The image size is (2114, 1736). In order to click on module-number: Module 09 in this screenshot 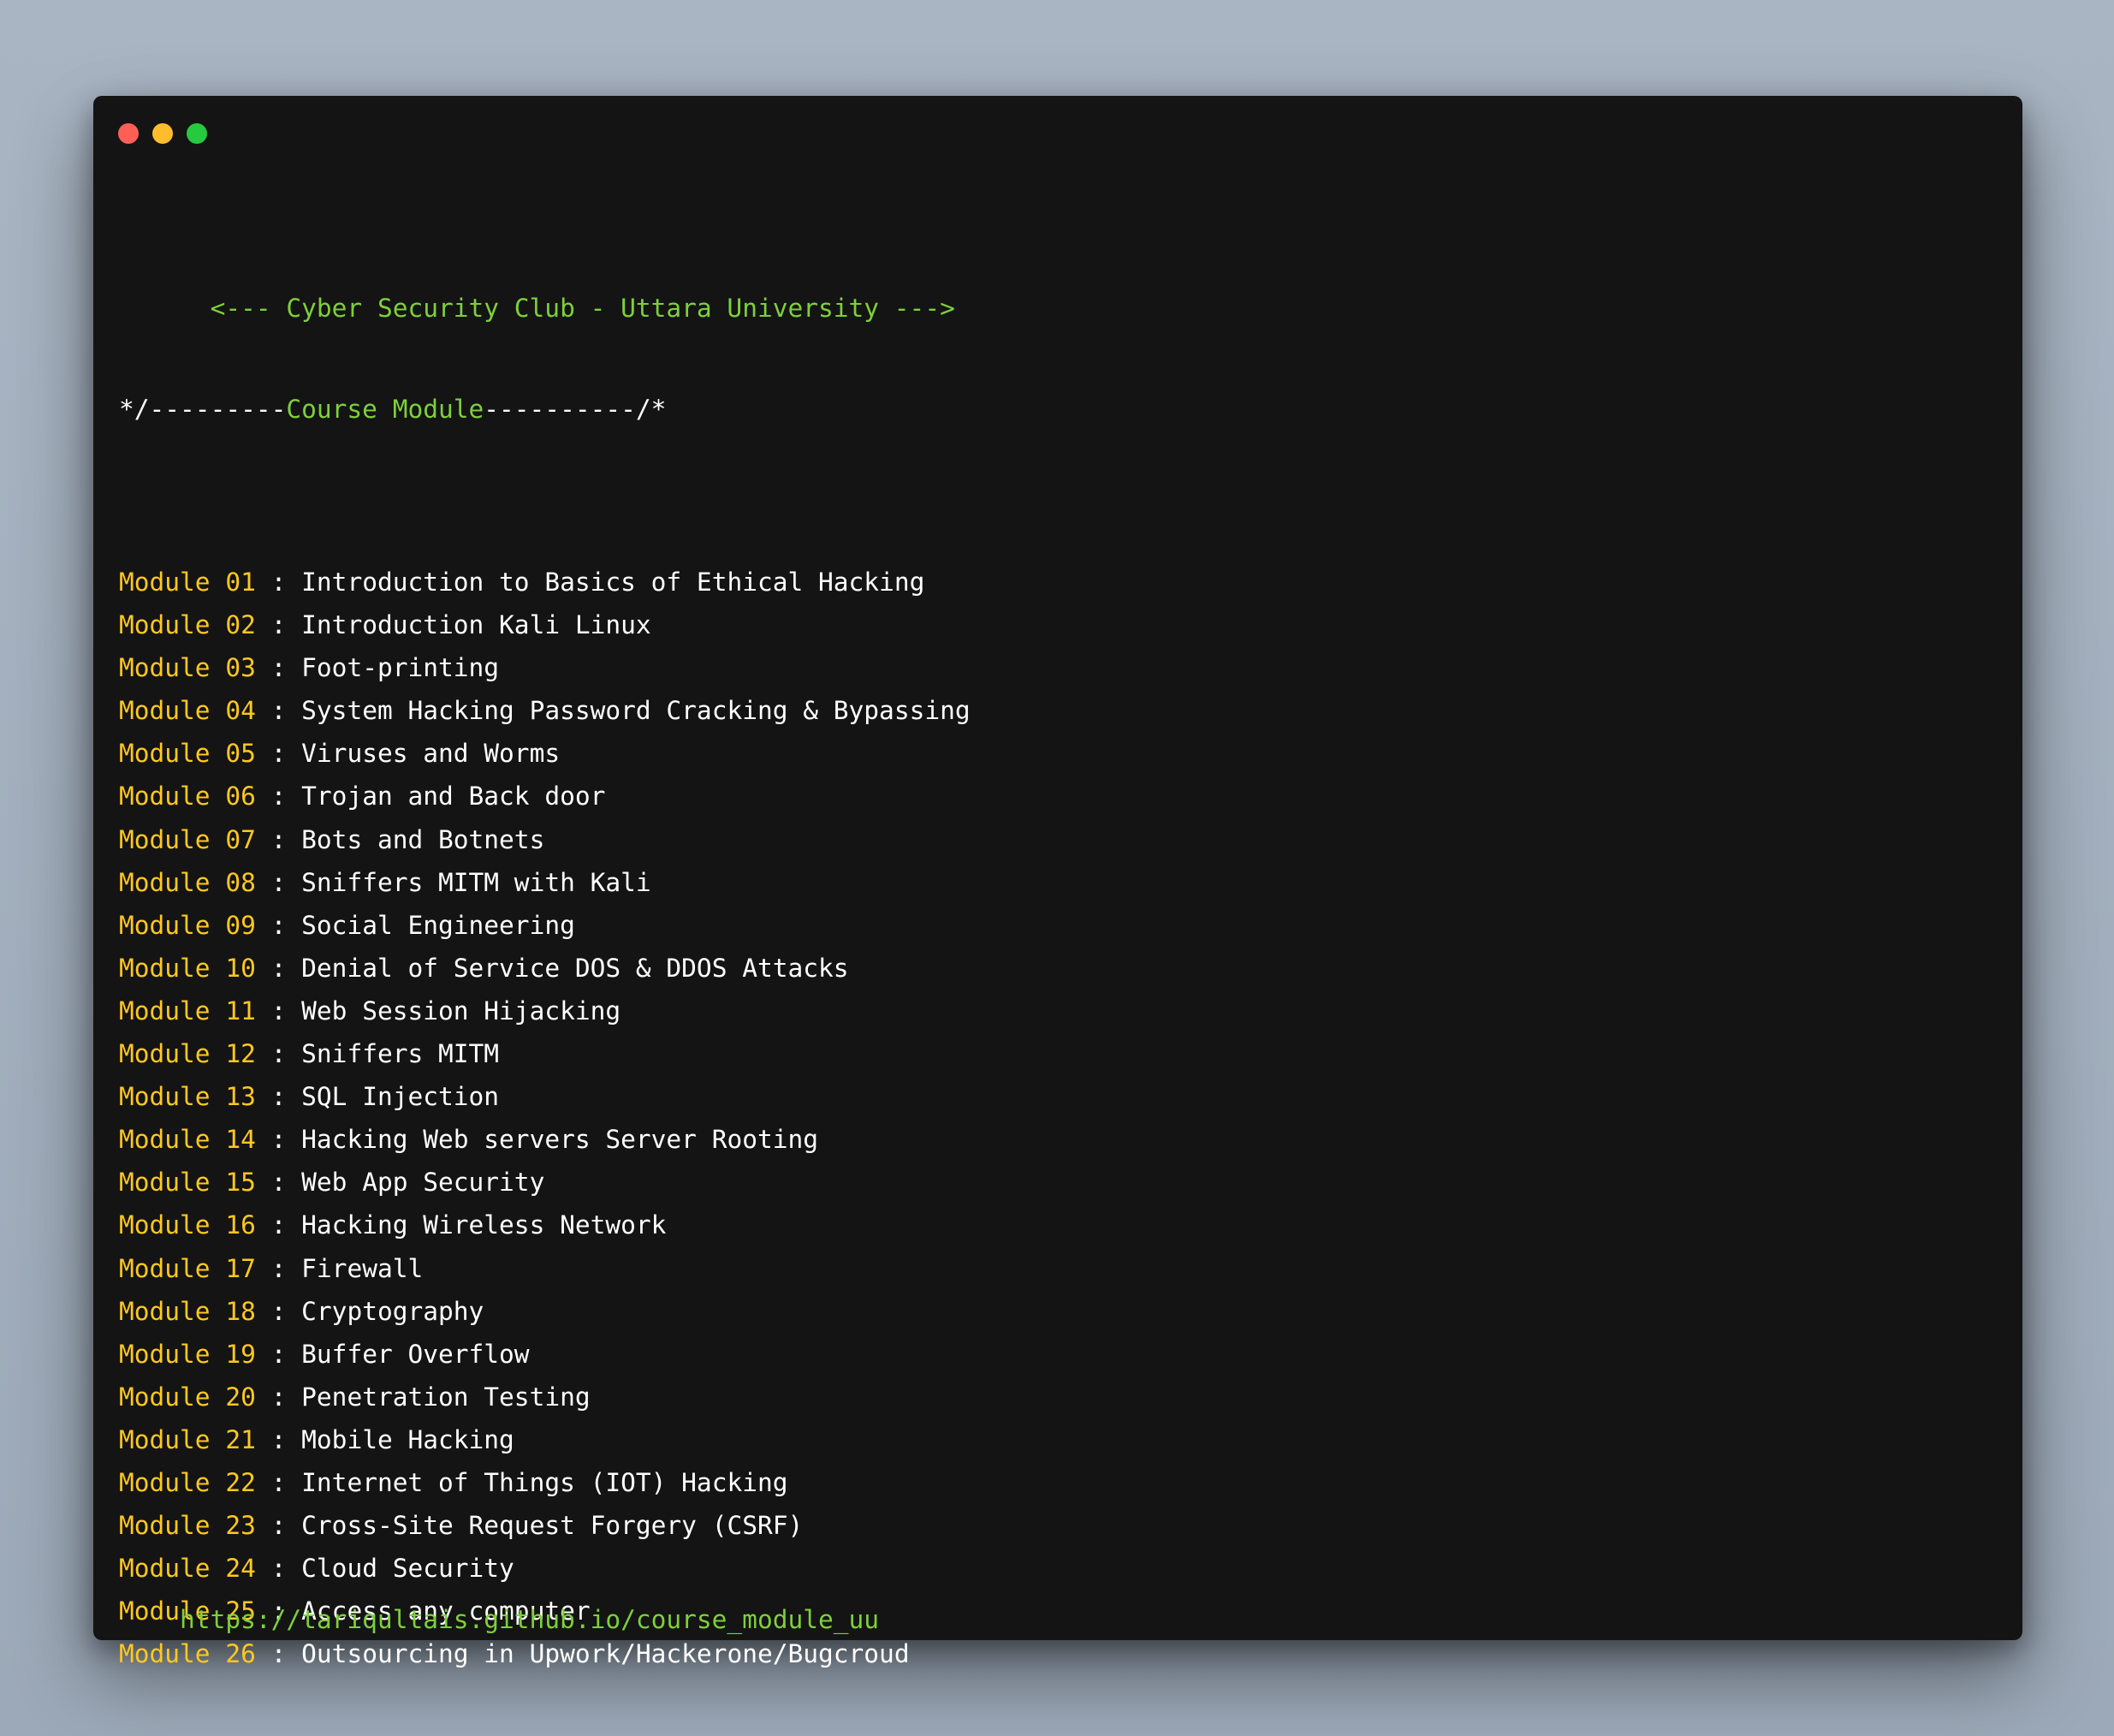, I will do `click(188, 925)`.